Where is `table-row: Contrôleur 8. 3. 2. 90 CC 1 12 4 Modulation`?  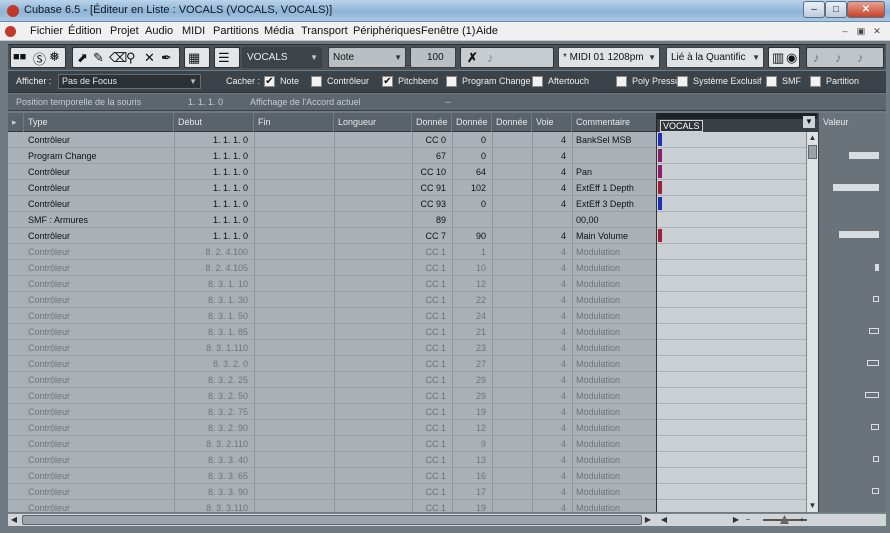 table-row: Contrôleur 8. 3. 2. 90 CC 1 12 4 Modulation is located at coordinates (332, 428).